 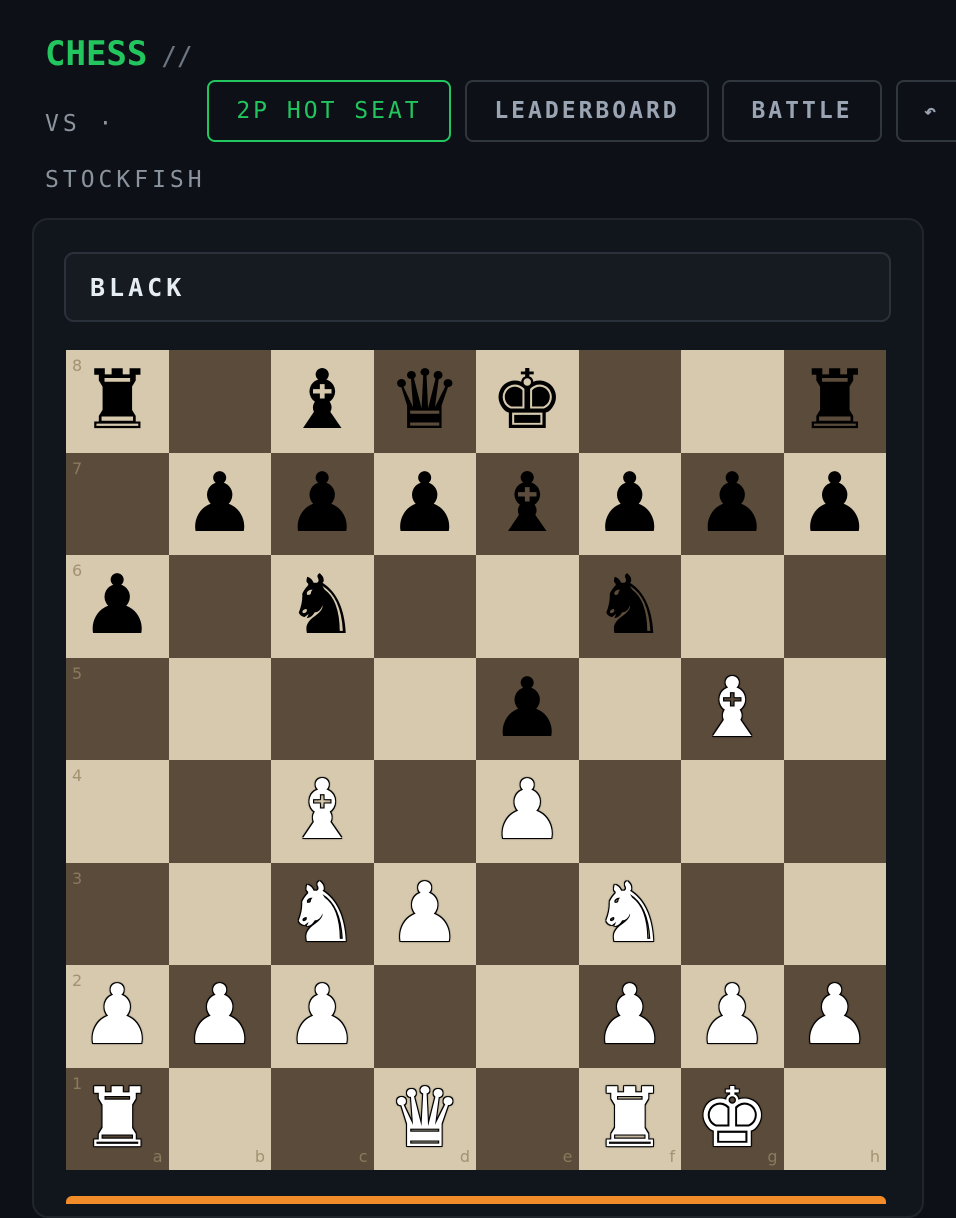 What do you see at coordinates (424, 606) in the screenshot?
I see `square-d6` at bounding box center [424, 606].